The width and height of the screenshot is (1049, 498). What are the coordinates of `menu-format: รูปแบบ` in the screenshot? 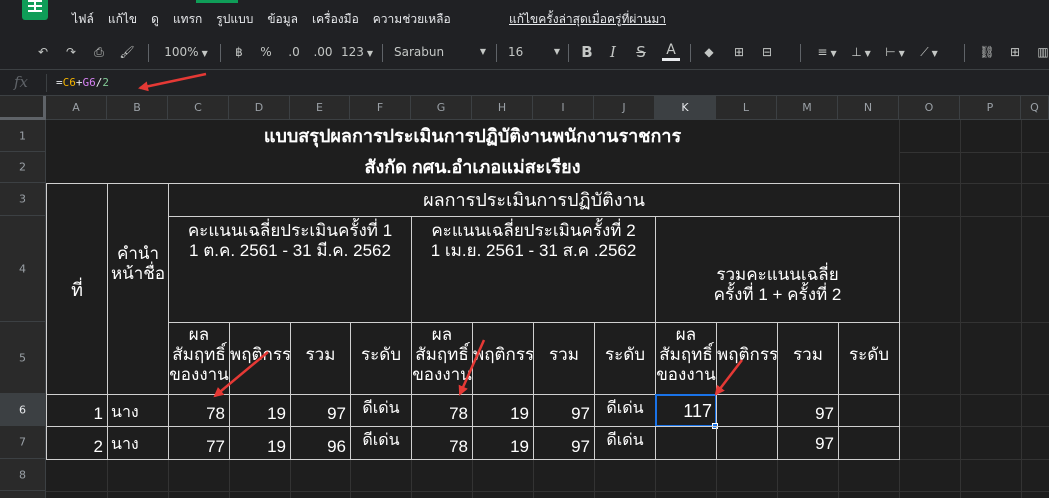 It's located at (234, 19).